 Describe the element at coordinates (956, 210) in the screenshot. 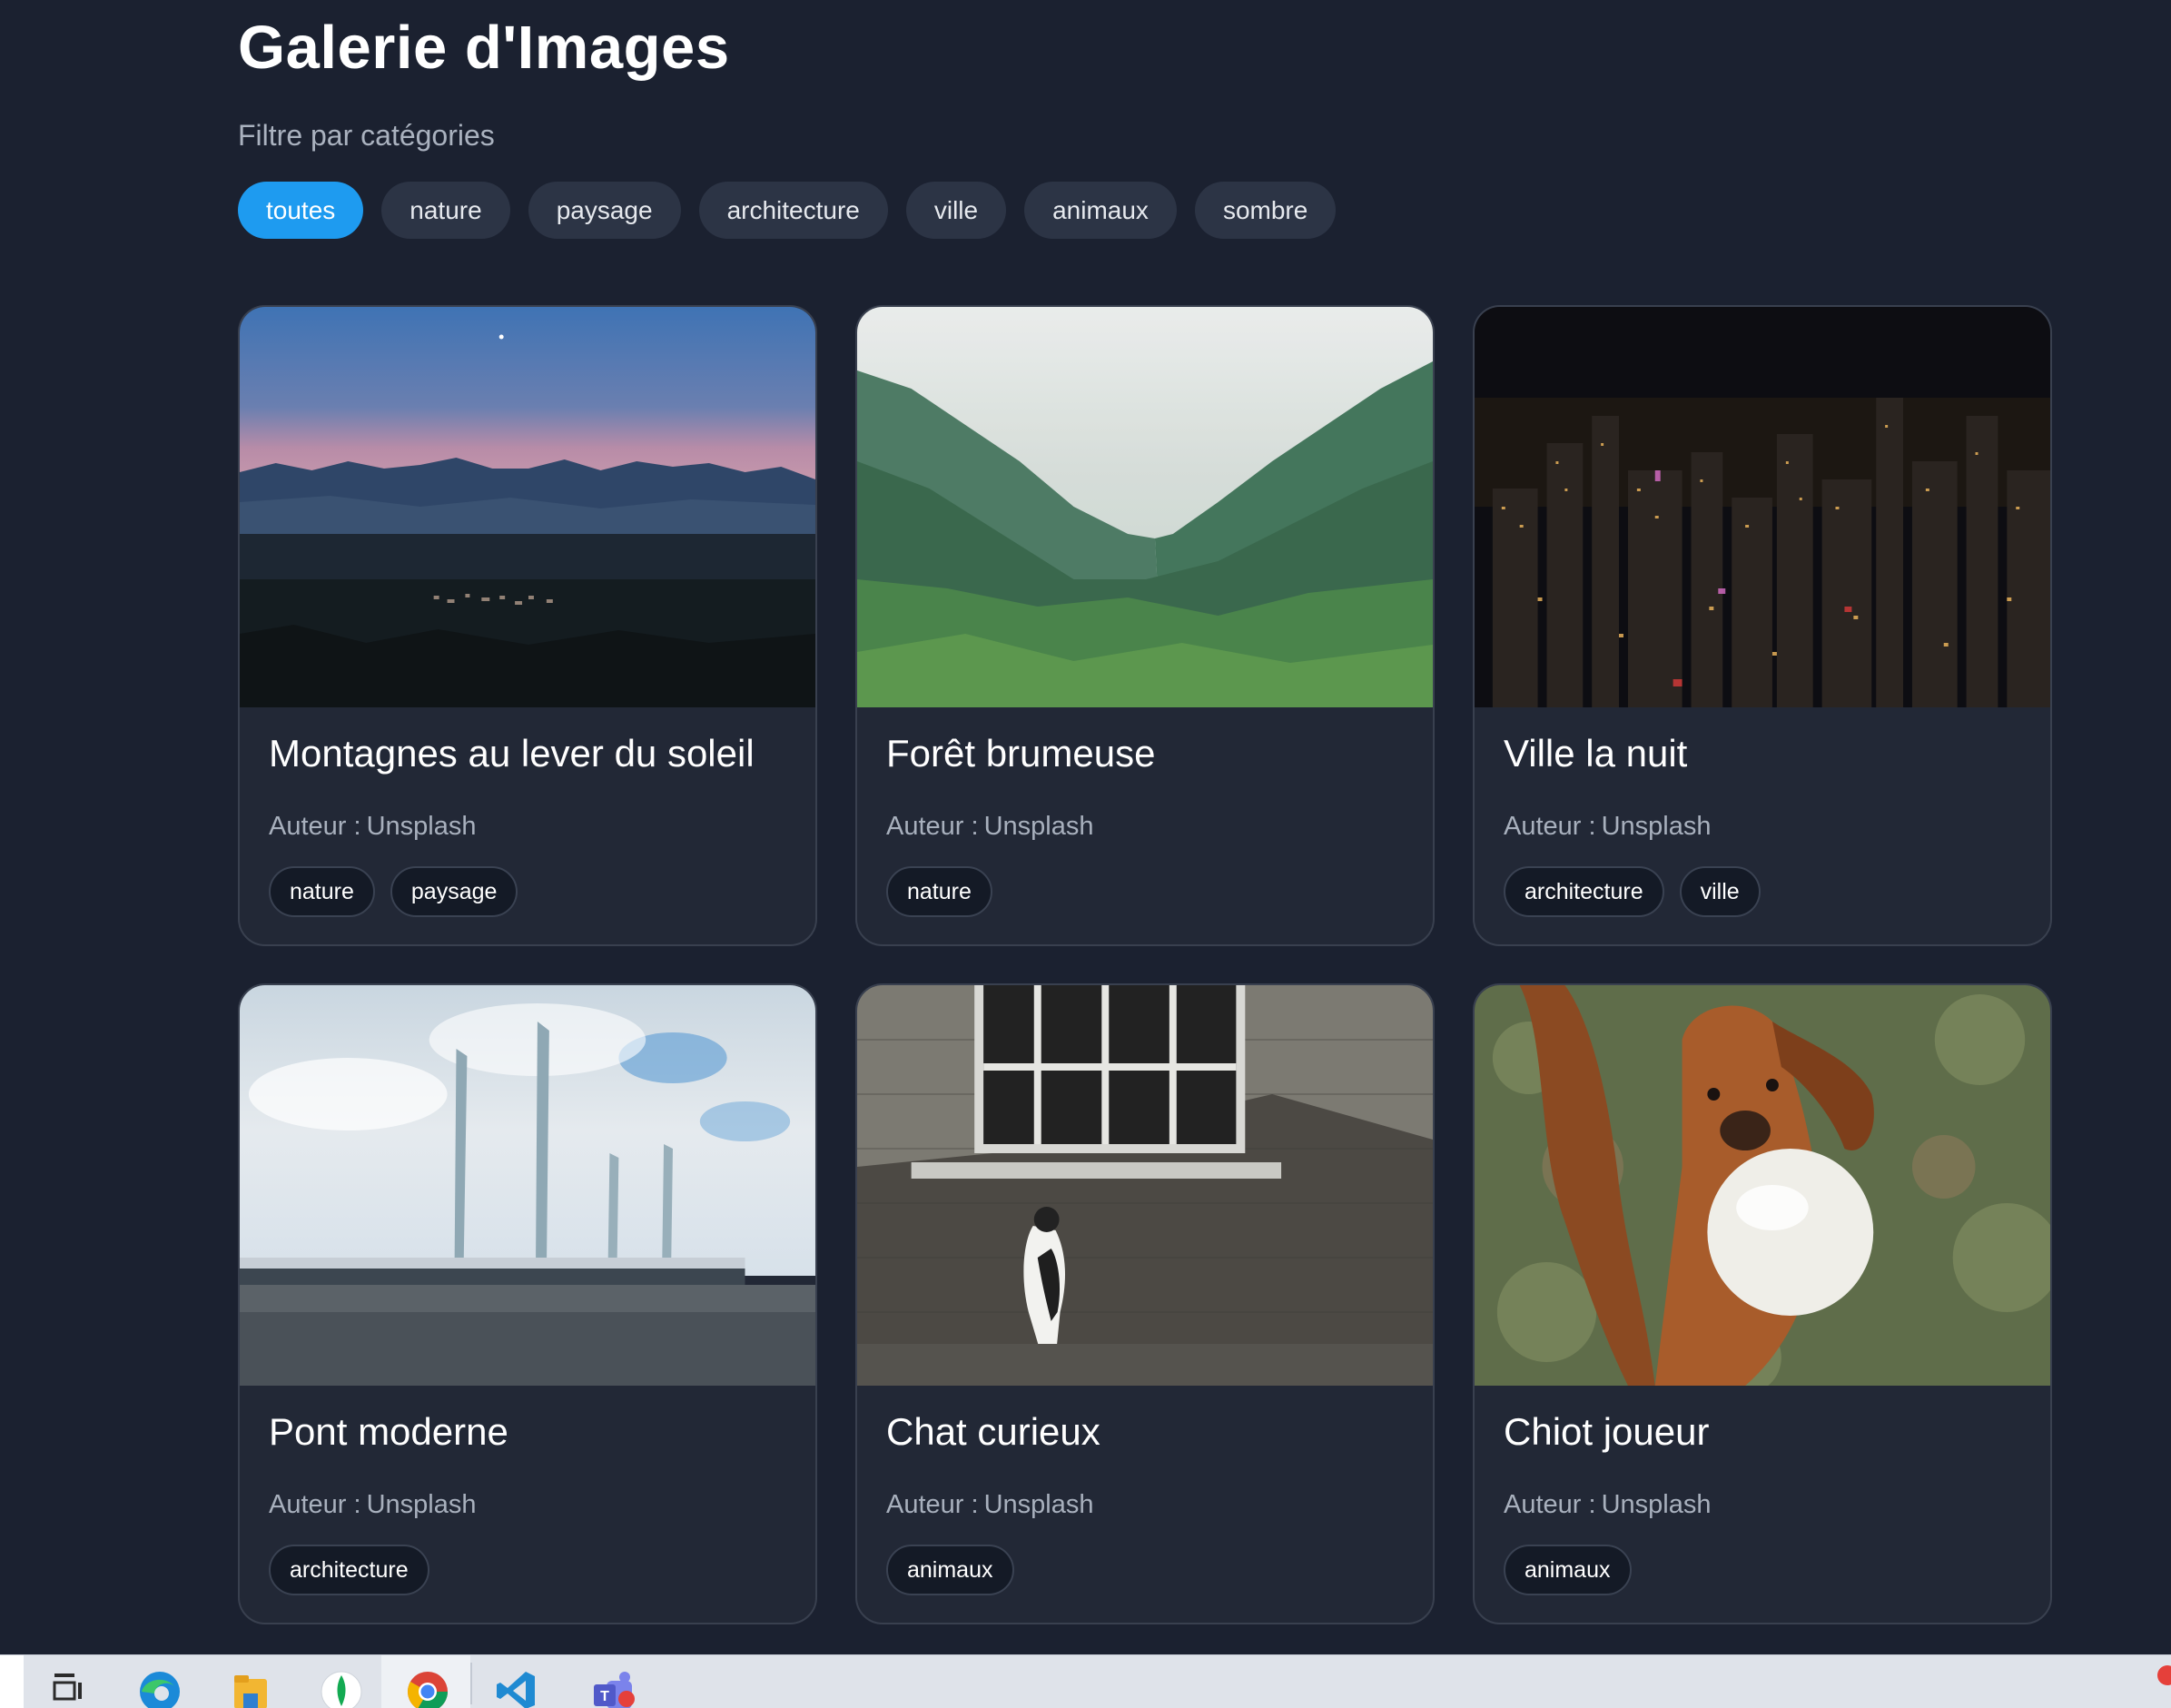

I see `filter-ville-button: ville` at that location.